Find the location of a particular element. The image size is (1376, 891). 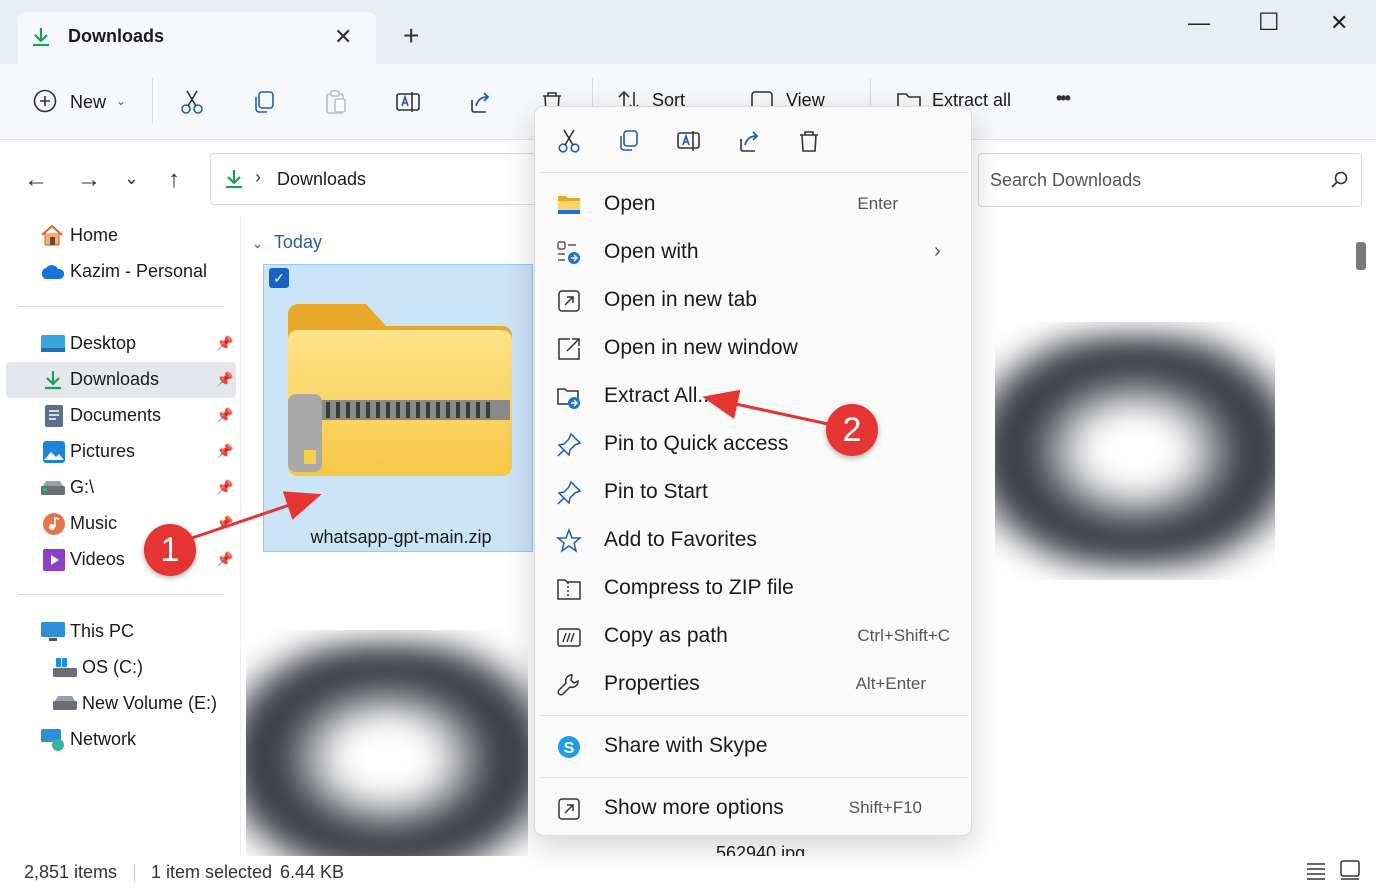

sidebar-item-os-c: OS (C:) is located at coordinates (121, 668).